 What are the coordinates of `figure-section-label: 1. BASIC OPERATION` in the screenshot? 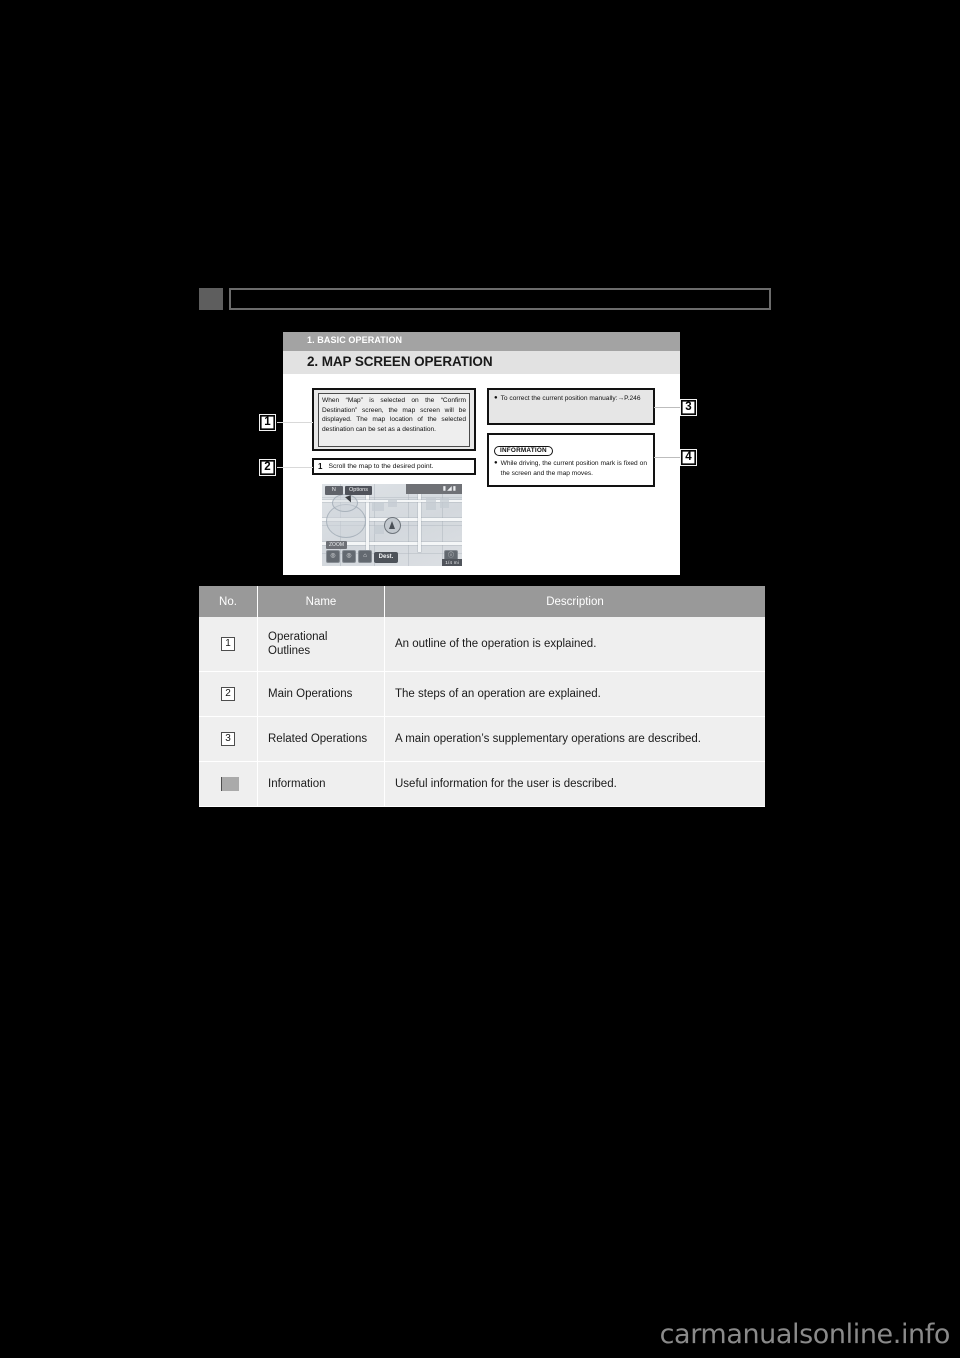 It's located at (355, 340).